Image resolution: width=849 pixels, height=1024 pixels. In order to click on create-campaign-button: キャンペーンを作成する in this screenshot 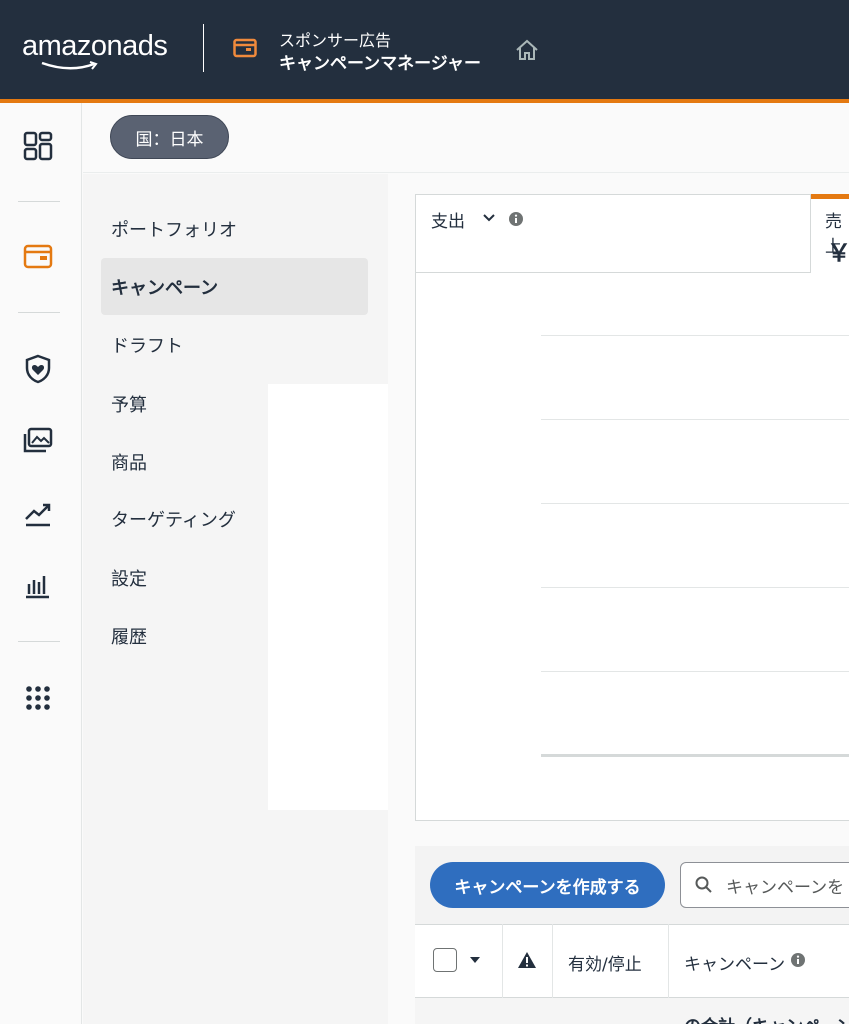, I will do `click(547, 885)`.